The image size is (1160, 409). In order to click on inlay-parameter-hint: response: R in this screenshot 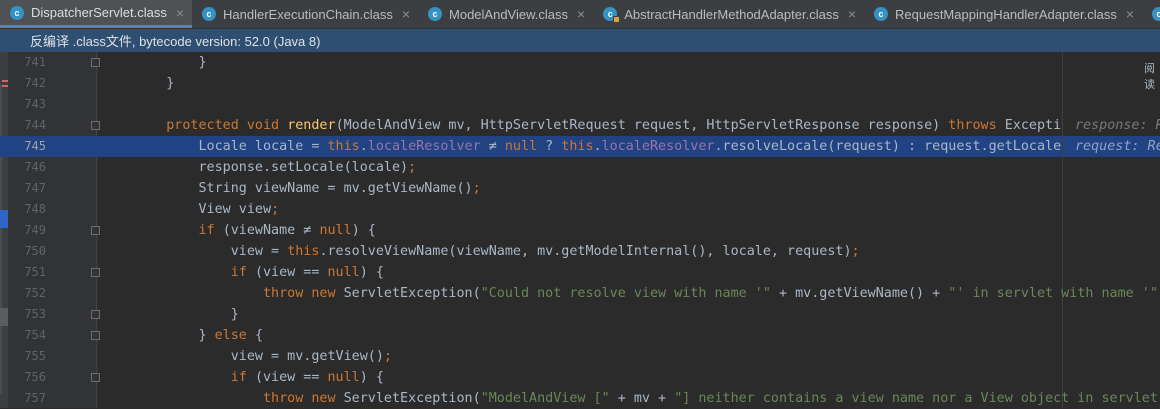, I will do `click(1111, 125)`.